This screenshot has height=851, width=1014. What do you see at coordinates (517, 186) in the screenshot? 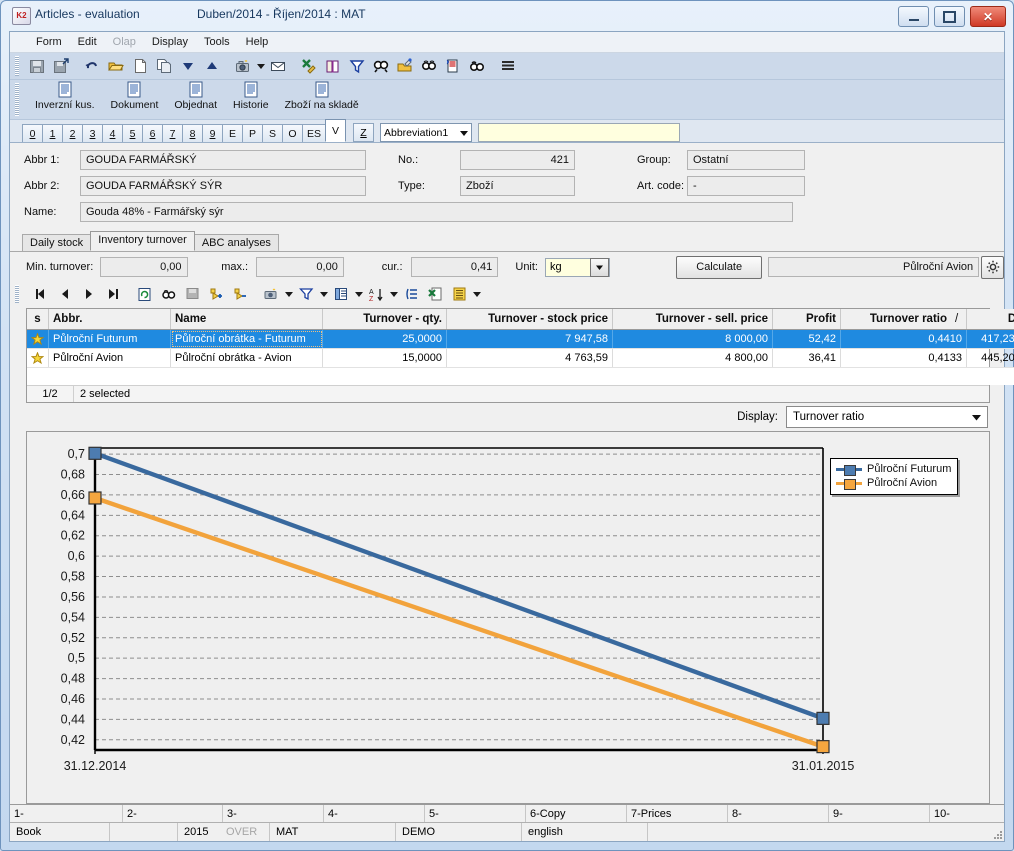
I see `type-field: Zboží` at bounding box center [517, 186].